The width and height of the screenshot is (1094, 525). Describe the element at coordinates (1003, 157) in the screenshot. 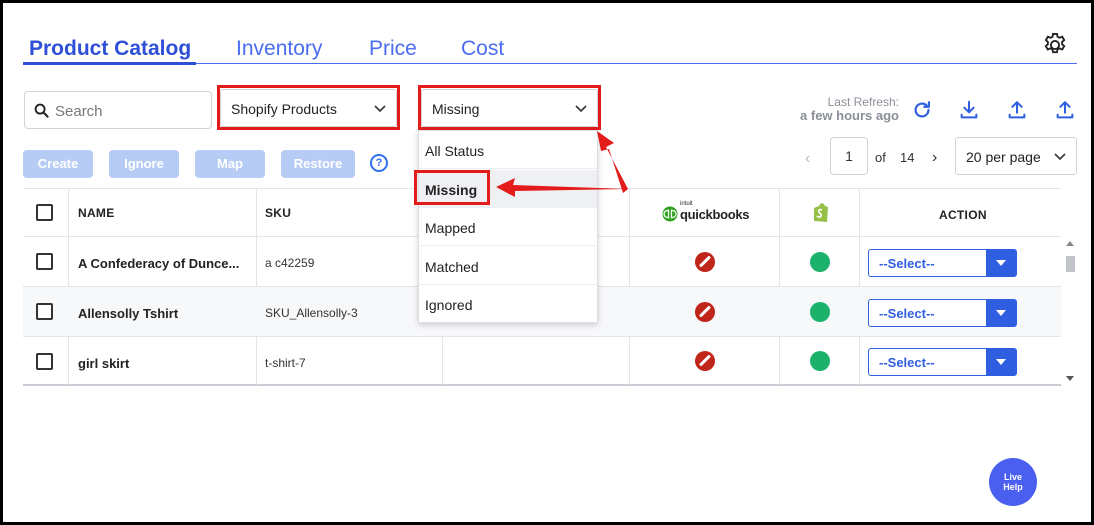

I see `per-page-value: 20 per page` at that location.